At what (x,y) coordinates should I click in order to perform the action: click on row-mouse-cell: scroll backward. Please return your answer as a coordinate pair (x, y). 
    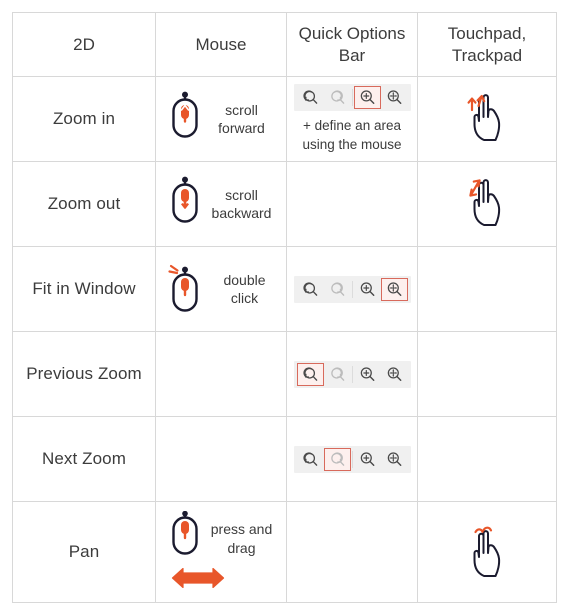
    Looking at the image, I should click on (221, 204).